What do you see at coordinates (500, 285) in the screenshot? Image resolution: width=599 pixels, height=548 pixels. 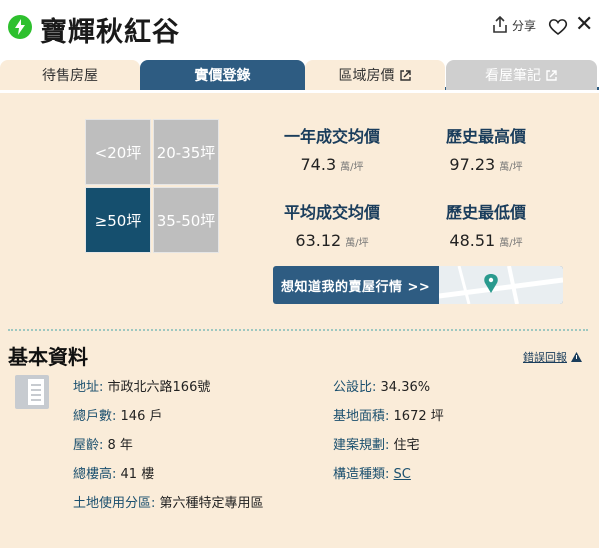 I see `map-thumbnail` at bounding box center [500, 285].